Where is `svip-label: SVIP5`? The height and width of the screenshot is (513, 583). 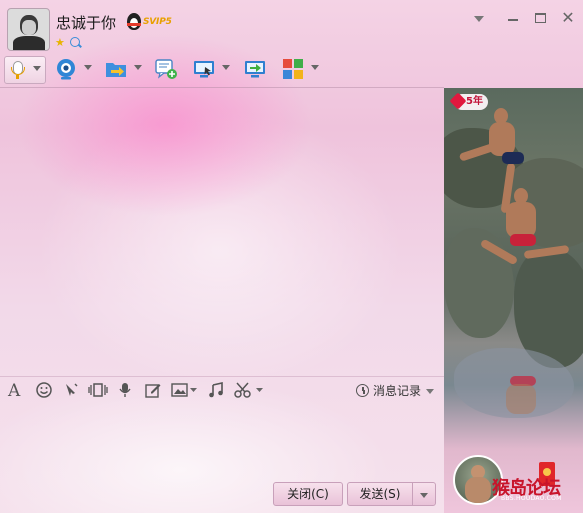
svip-label: SVIP5 is located at coordinates (157, 22).